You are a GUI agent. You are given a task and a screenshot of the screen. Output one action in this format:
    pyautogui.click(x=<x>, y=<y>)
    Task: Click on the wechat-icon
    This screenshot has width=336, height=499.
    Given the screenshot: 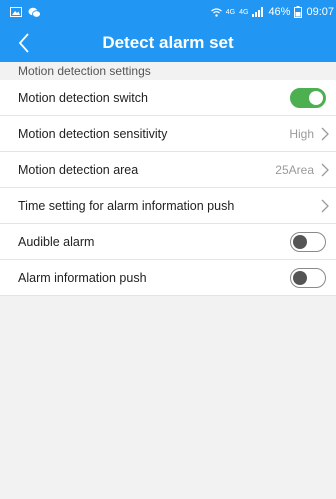 What is the action you would take?
    pyautogui.click(x=34, y=12)
    